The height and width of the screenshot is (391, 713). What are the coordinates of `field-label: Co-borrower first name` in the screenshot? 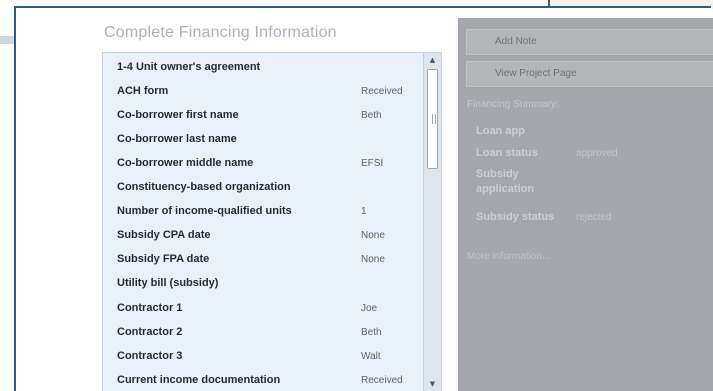 It's located at (178, 115).